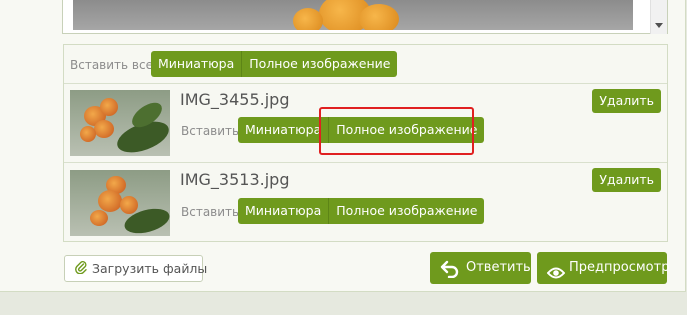 This screenshot has height=315, width=687. Describe the element at coordinates (450, 275) in the screenshot. I see `reply-arrow-icon` at that location.